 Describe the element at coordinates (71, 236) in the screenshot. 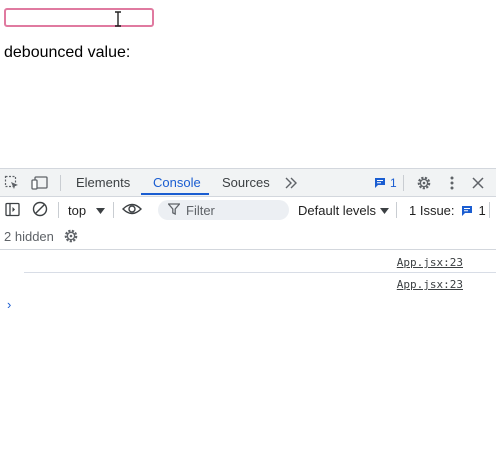

I see `console-settings-gear-icon` at that location.